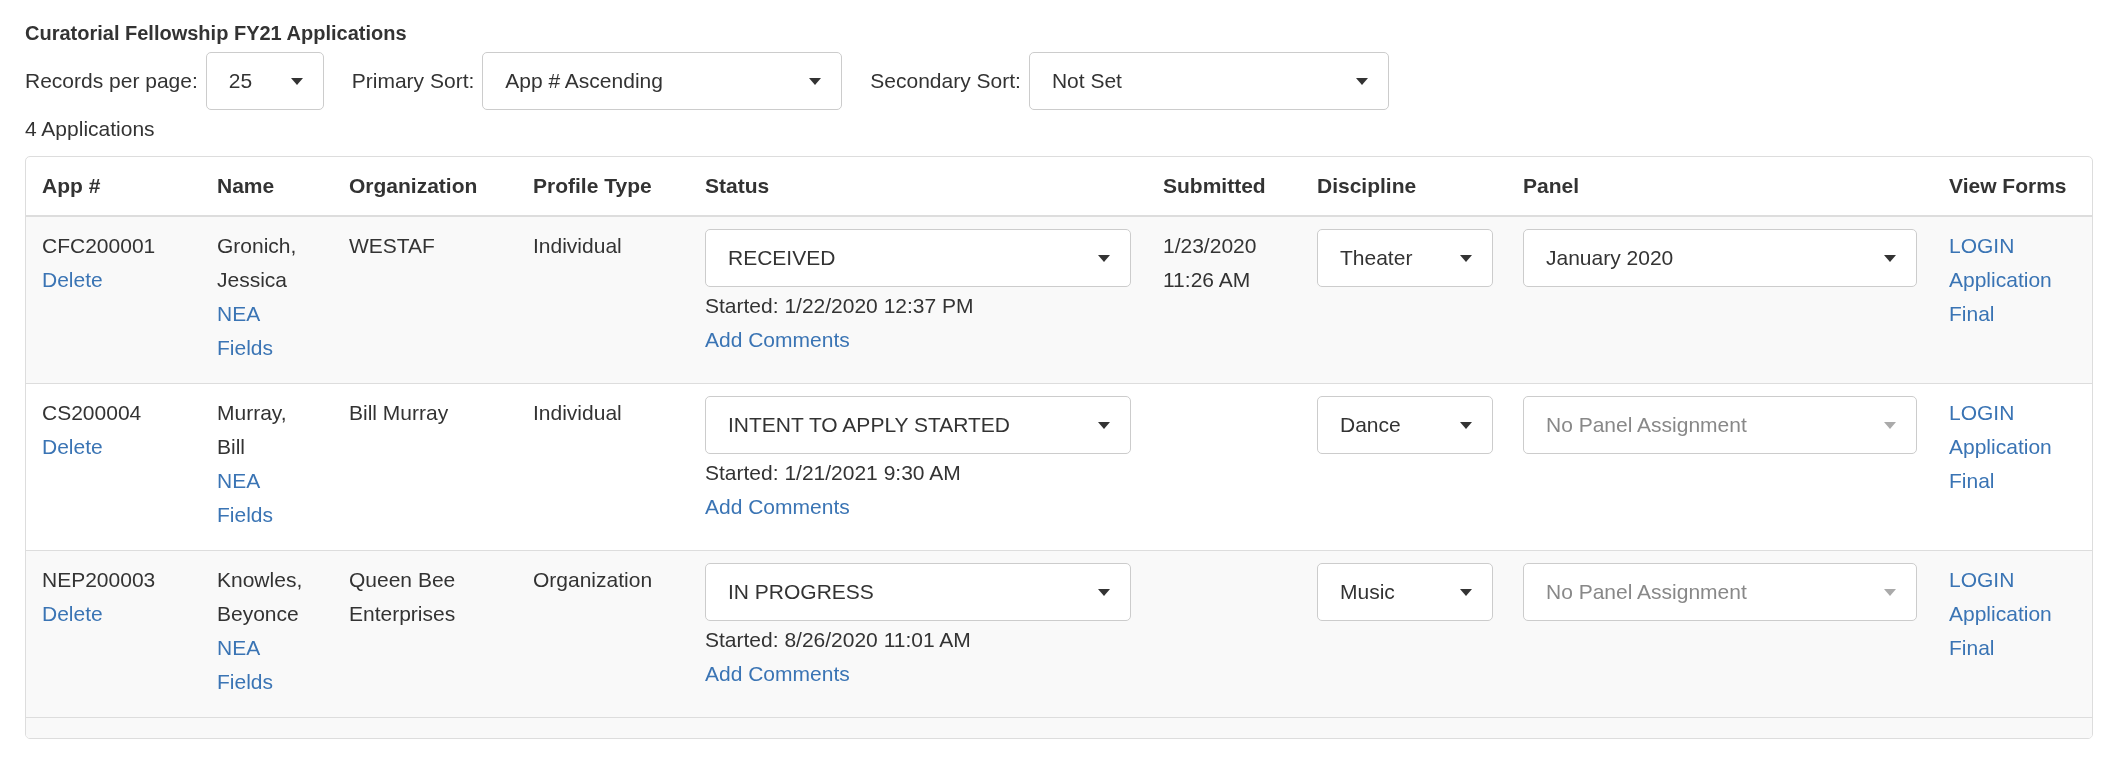 This screenshot has width=2110, height=766. I want to click on app-number: CS200004, so click(92, 413).